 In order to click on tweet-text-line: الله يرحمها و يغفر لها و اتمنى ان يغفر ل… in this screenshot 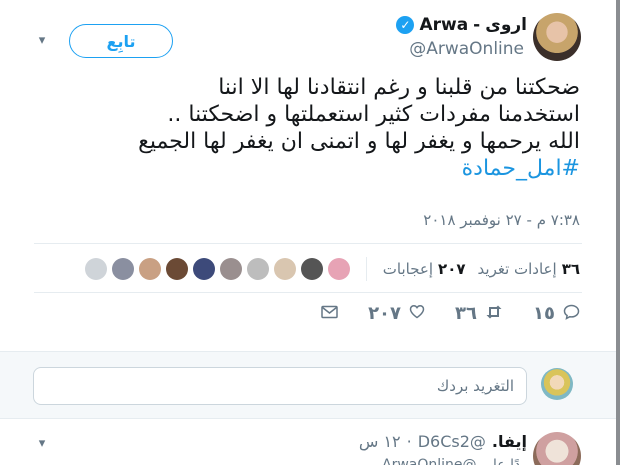, I will do `click(359, 141)`.